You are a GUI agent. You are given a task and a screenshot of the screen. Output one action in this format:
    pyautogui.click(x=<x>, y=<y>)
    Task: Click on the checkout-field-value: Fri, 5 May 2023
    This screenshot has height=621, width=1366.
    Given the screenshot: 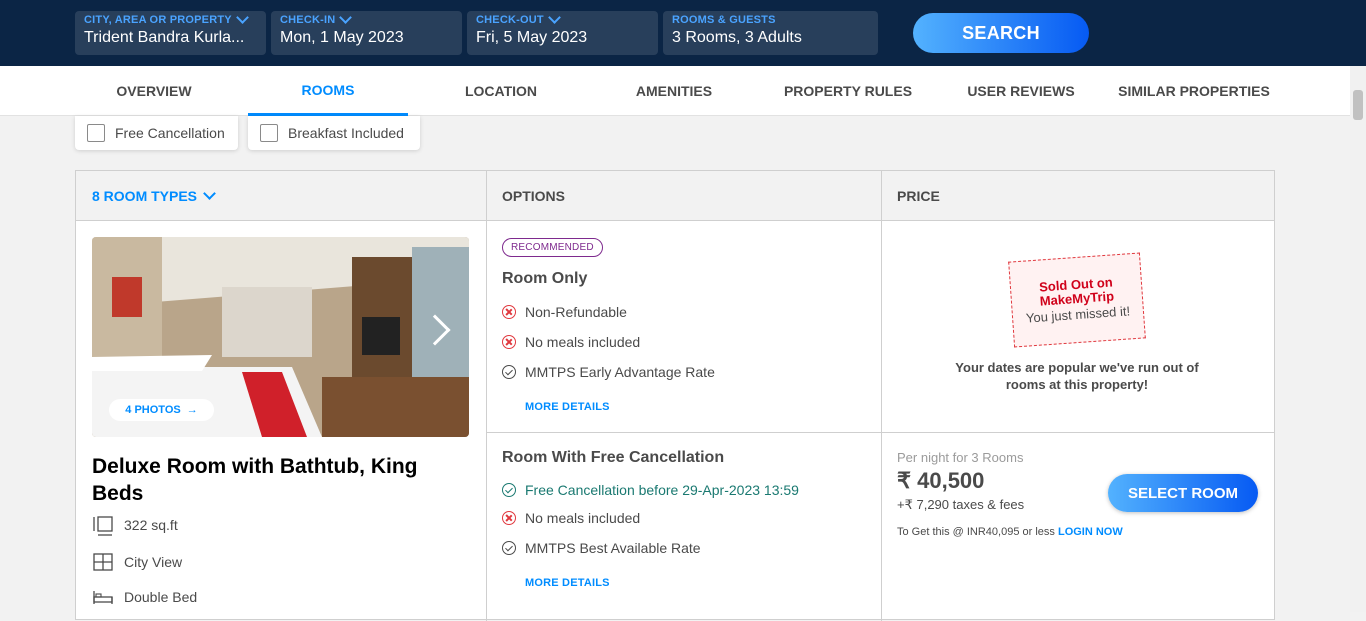 What is the action you would take?
    pyautogui.click(x=532, y=37)
    